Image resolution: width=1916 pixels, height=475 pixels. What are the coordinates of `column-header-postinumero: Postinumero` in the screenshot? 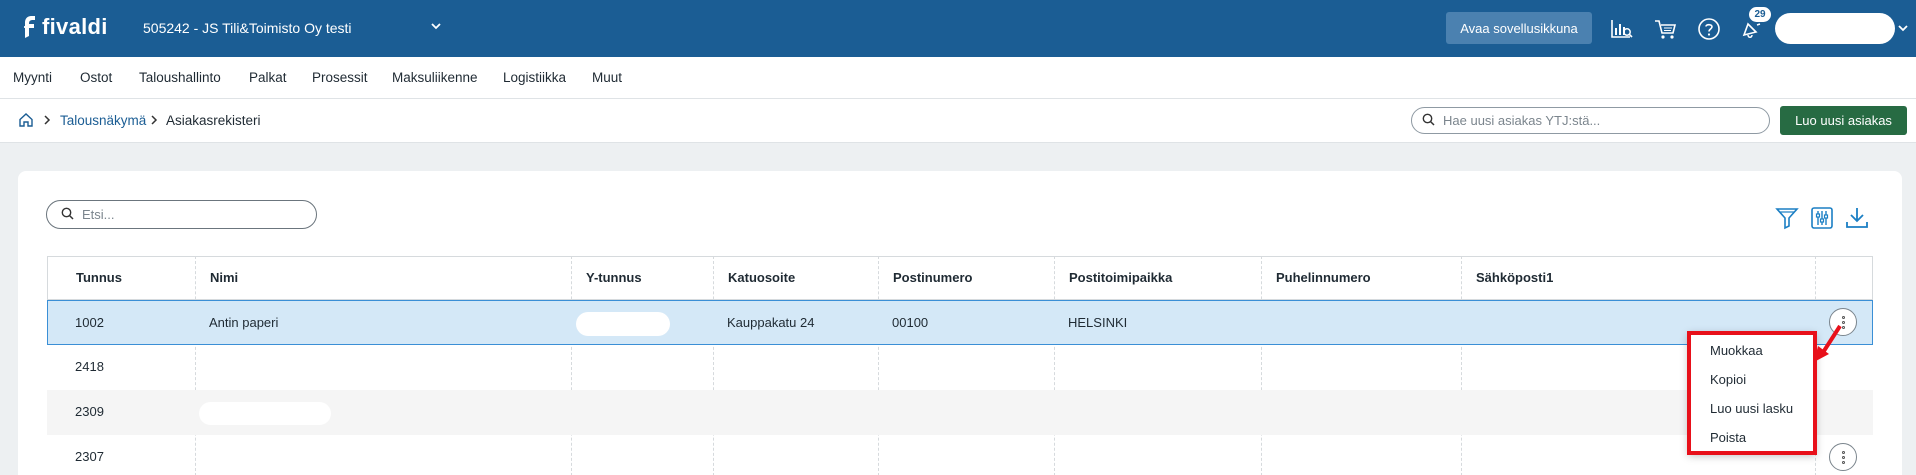 It's located at (932, 278).